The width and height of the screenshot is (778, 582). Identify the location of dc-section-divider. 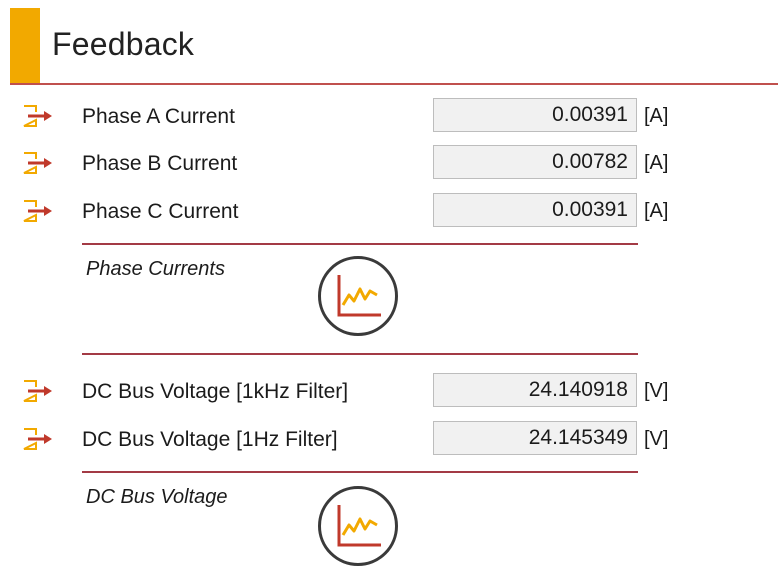
(360, 472).